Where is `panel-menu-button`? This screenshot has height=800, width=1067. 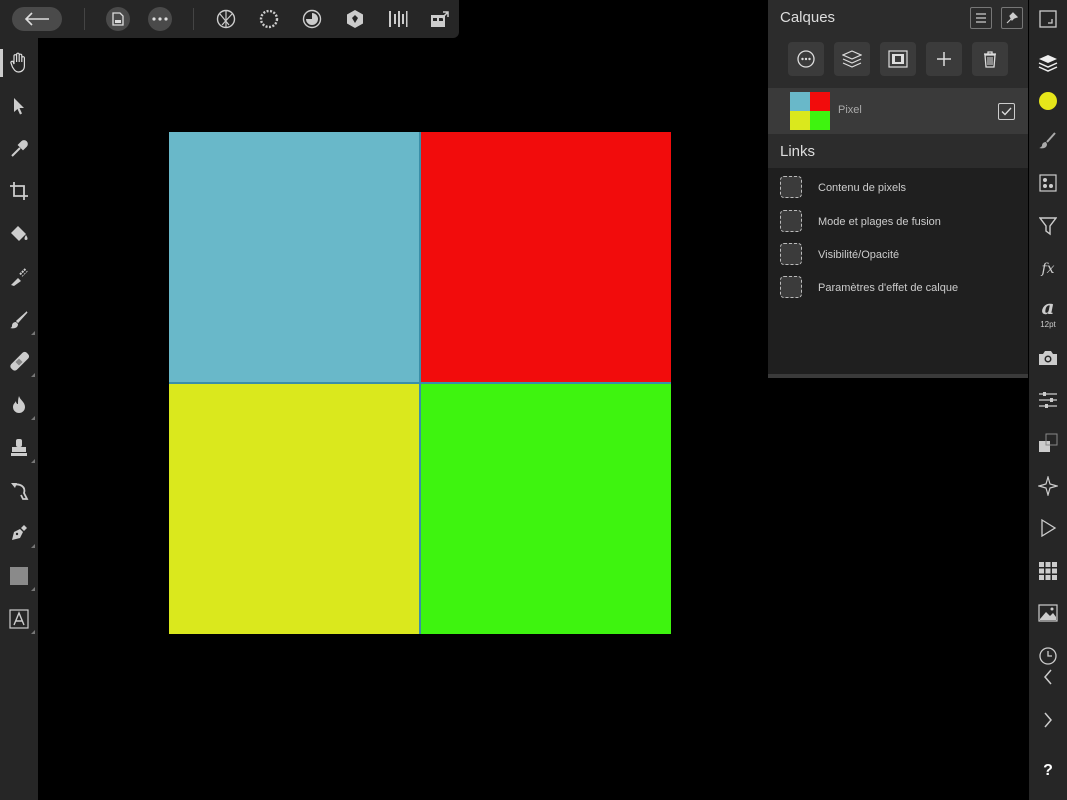 panel-menu-button is located at coordinates (981, 18).